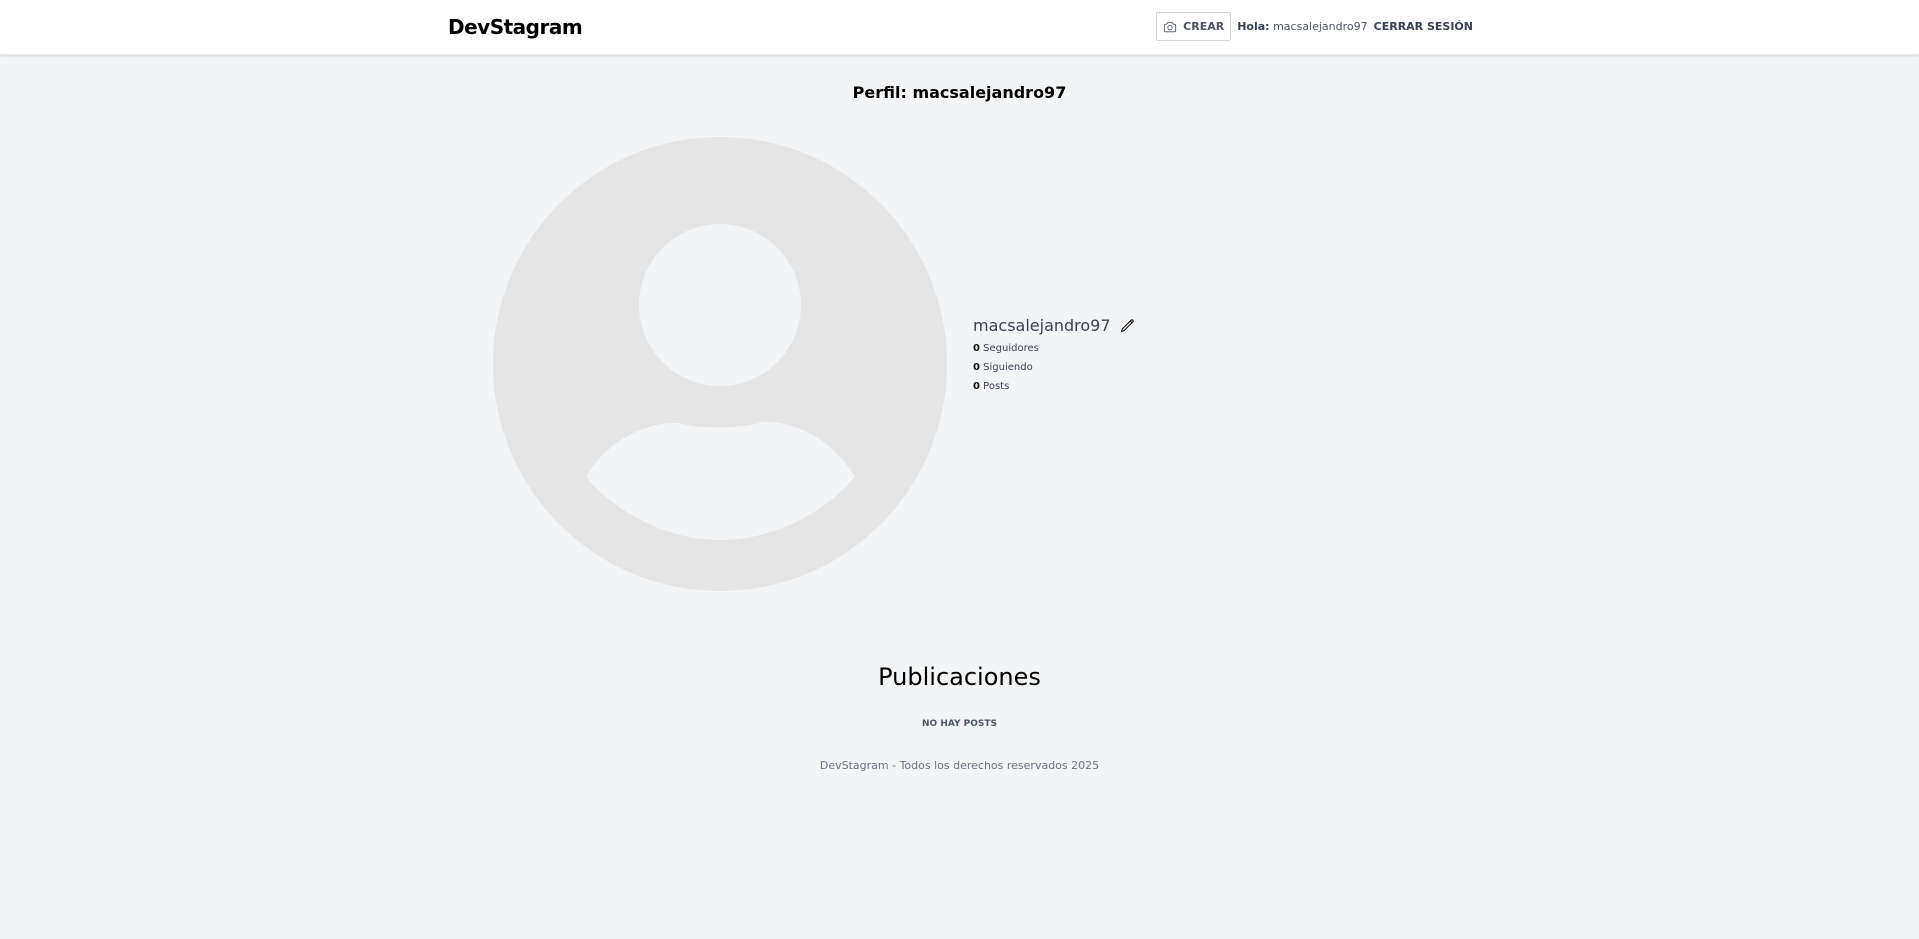  I want to click on followers-stat: 0 Seguidores, so click(1054, 348).